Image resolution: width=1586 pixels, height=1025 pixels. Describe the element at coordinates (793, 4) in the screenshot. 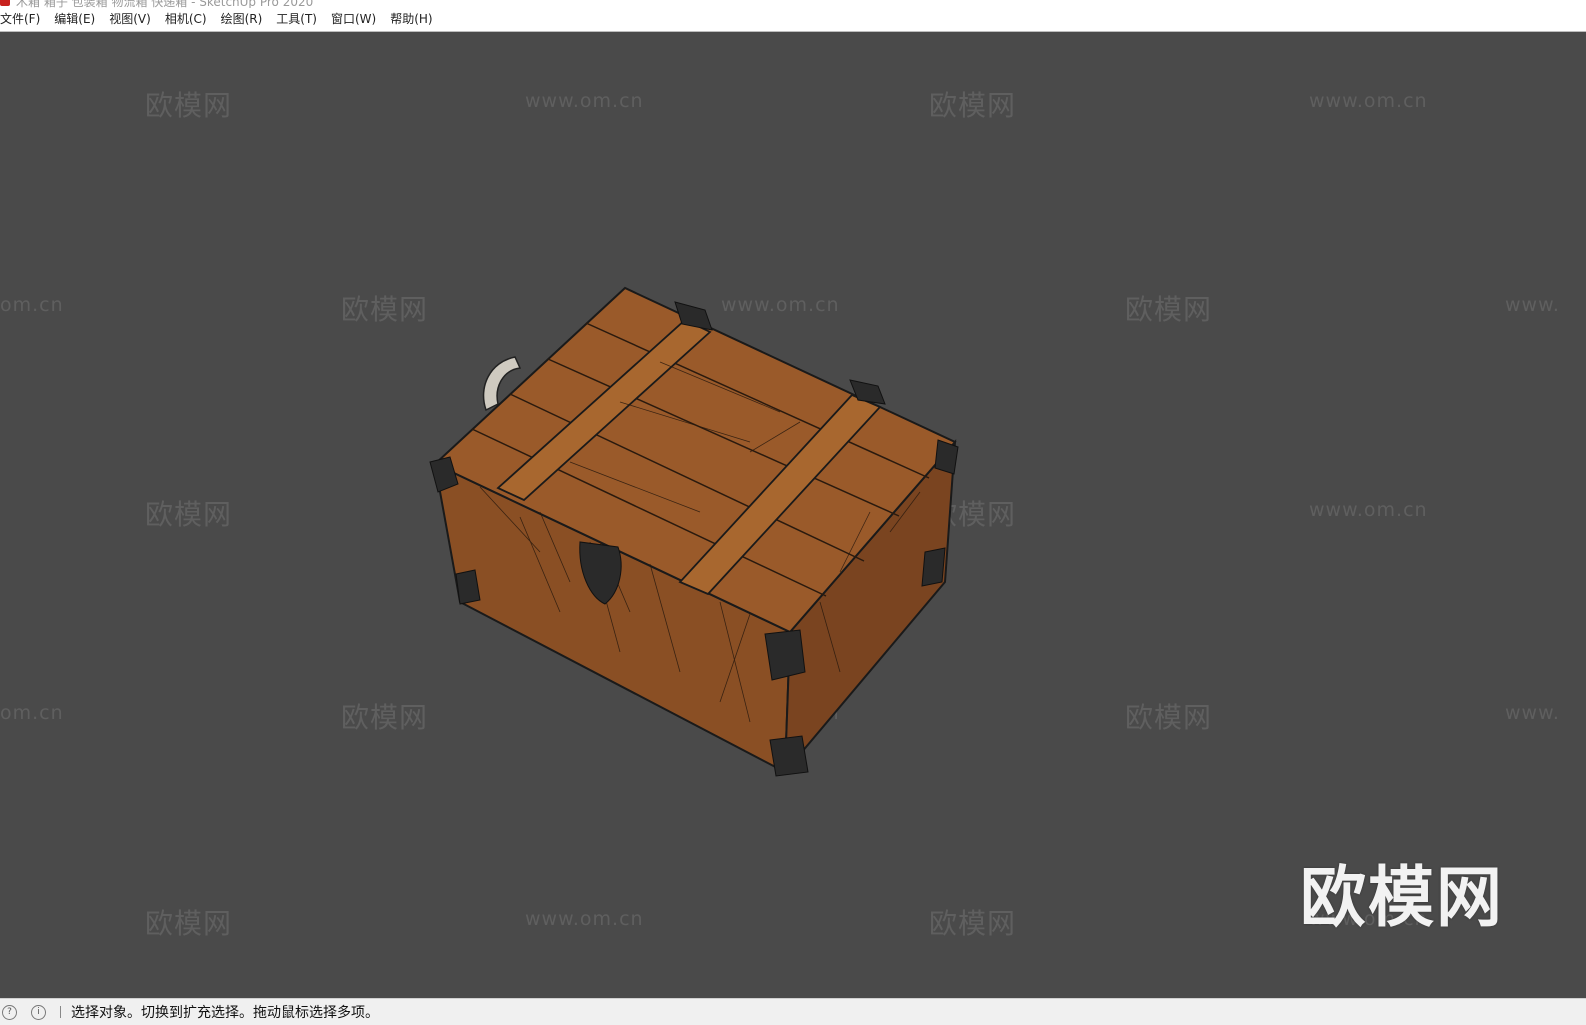

I see `title-bar: 木箱 箱子 包装箱 物流箱 快递箱 - SketchUp Pro 2020` at that location.